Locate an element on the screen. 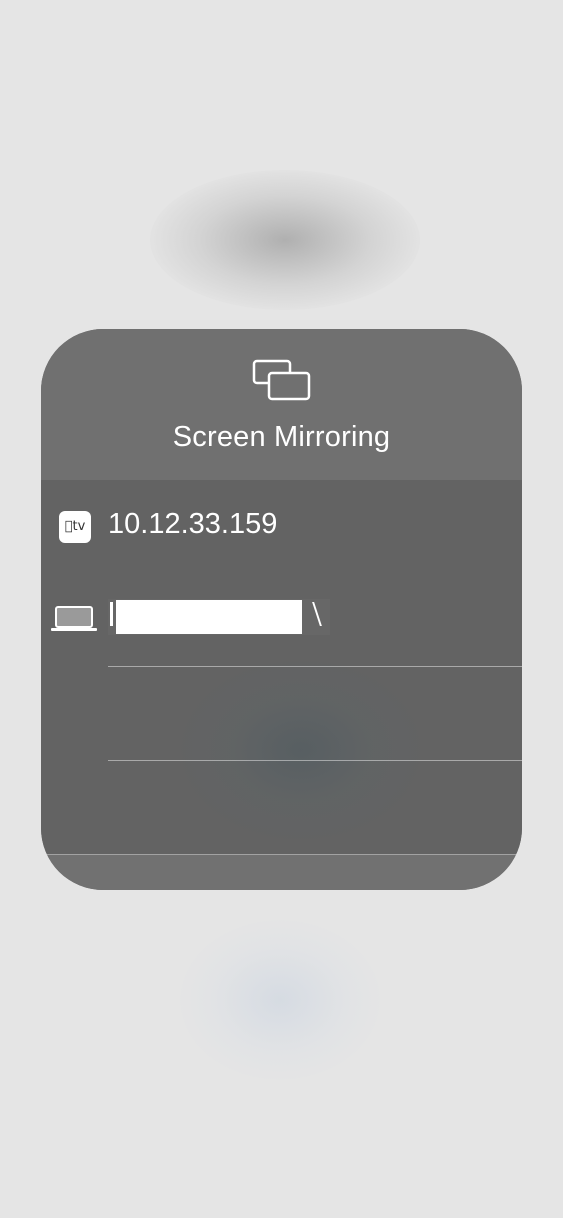  panel-header: Screen Mirroring is located at coordinates (281, 404).